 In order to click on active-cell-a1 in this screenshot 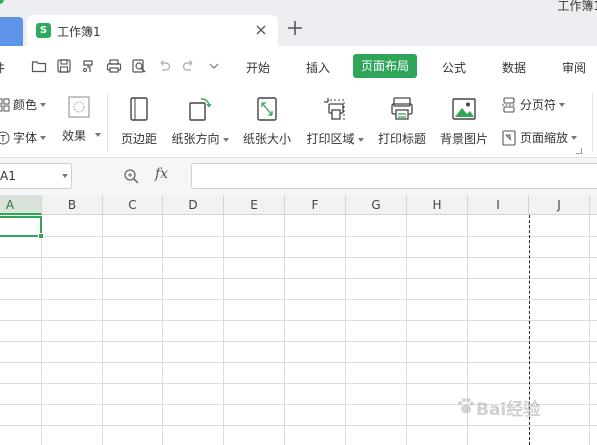, I will do `click(21, 226)`.